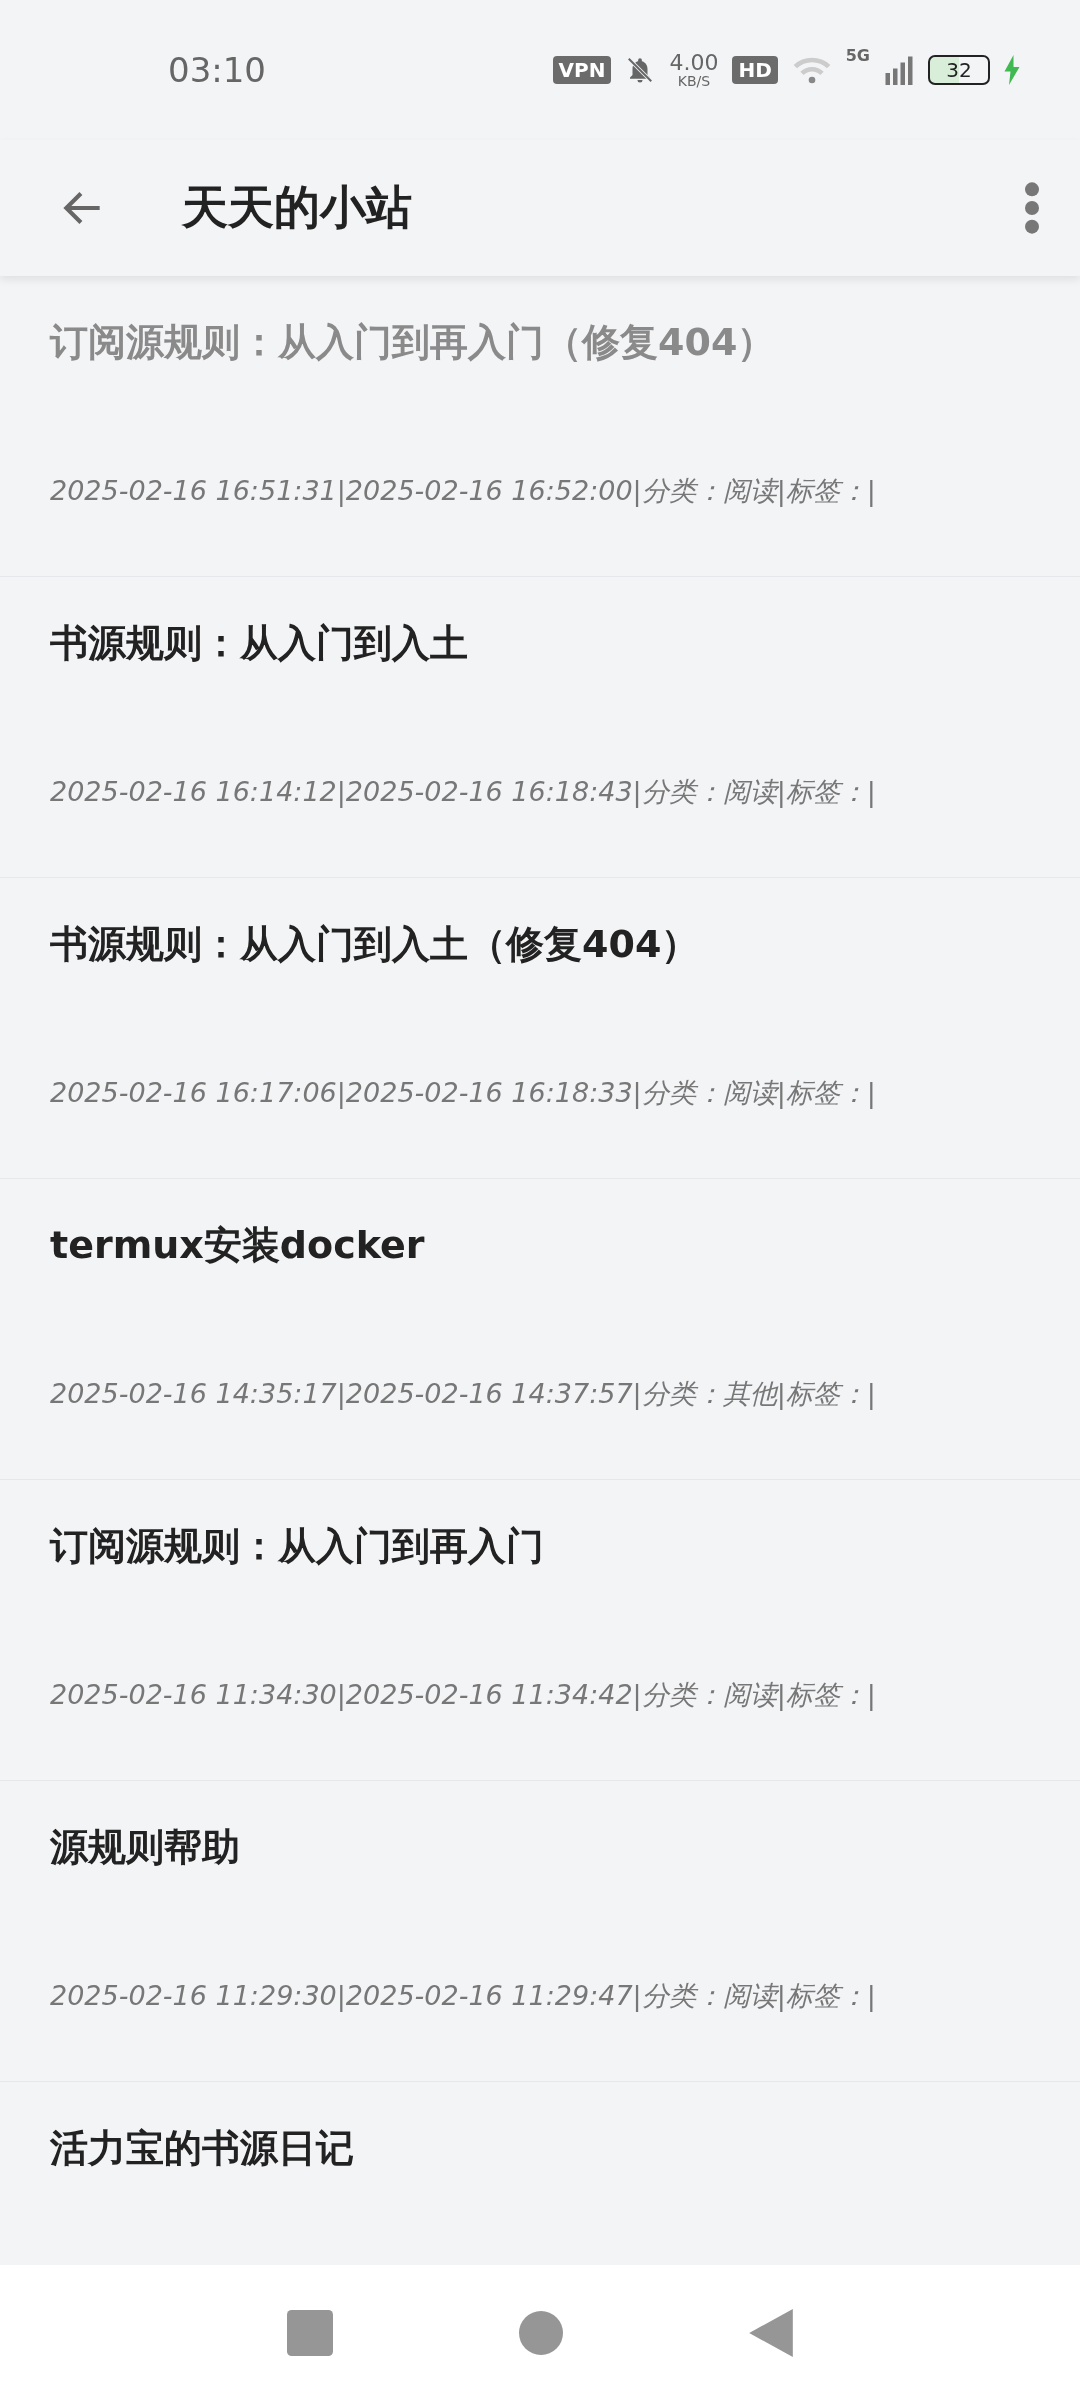 Image resolution: width=1080 pixels, height=2400 pixels. What do you see at coordinates (540, 1848) in the screenshot?
I see `article-title: 源规则帮助` at bounding box center [540, 1848].